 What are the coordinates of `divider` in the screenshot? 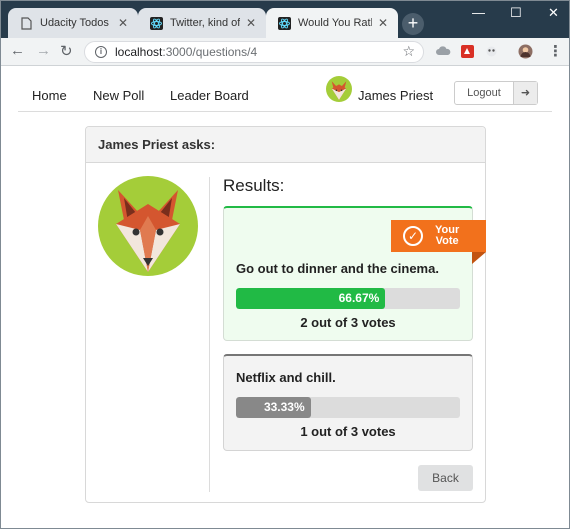 It's located at (209, 334).